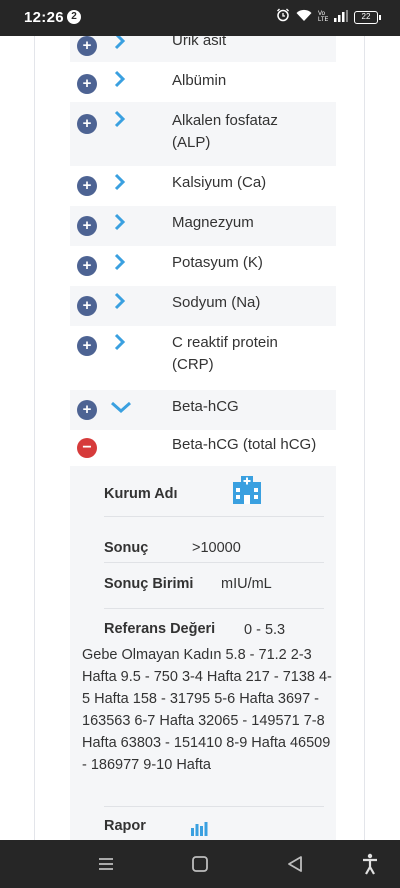 The image size is (400, 888). I want to click on list-item: + Albümin, so click(203, 82).